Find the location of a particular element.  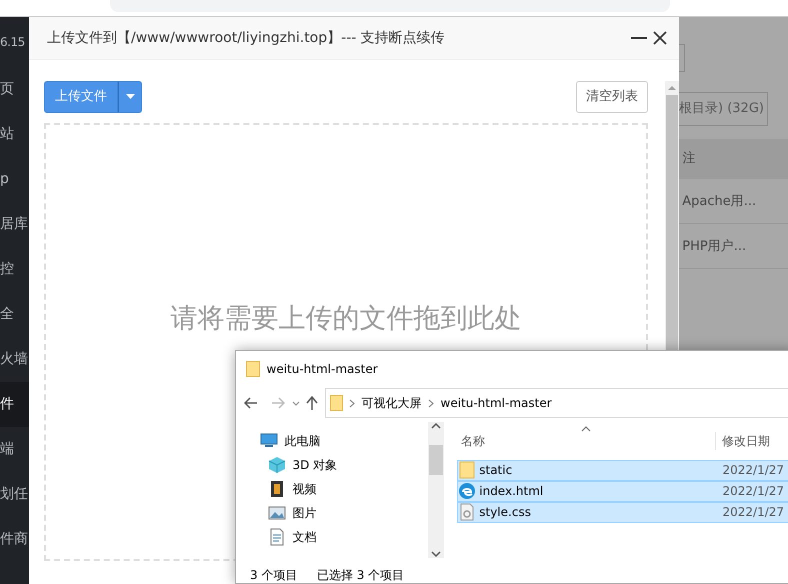

scroll-thumb is located at coordinates (436, 460).